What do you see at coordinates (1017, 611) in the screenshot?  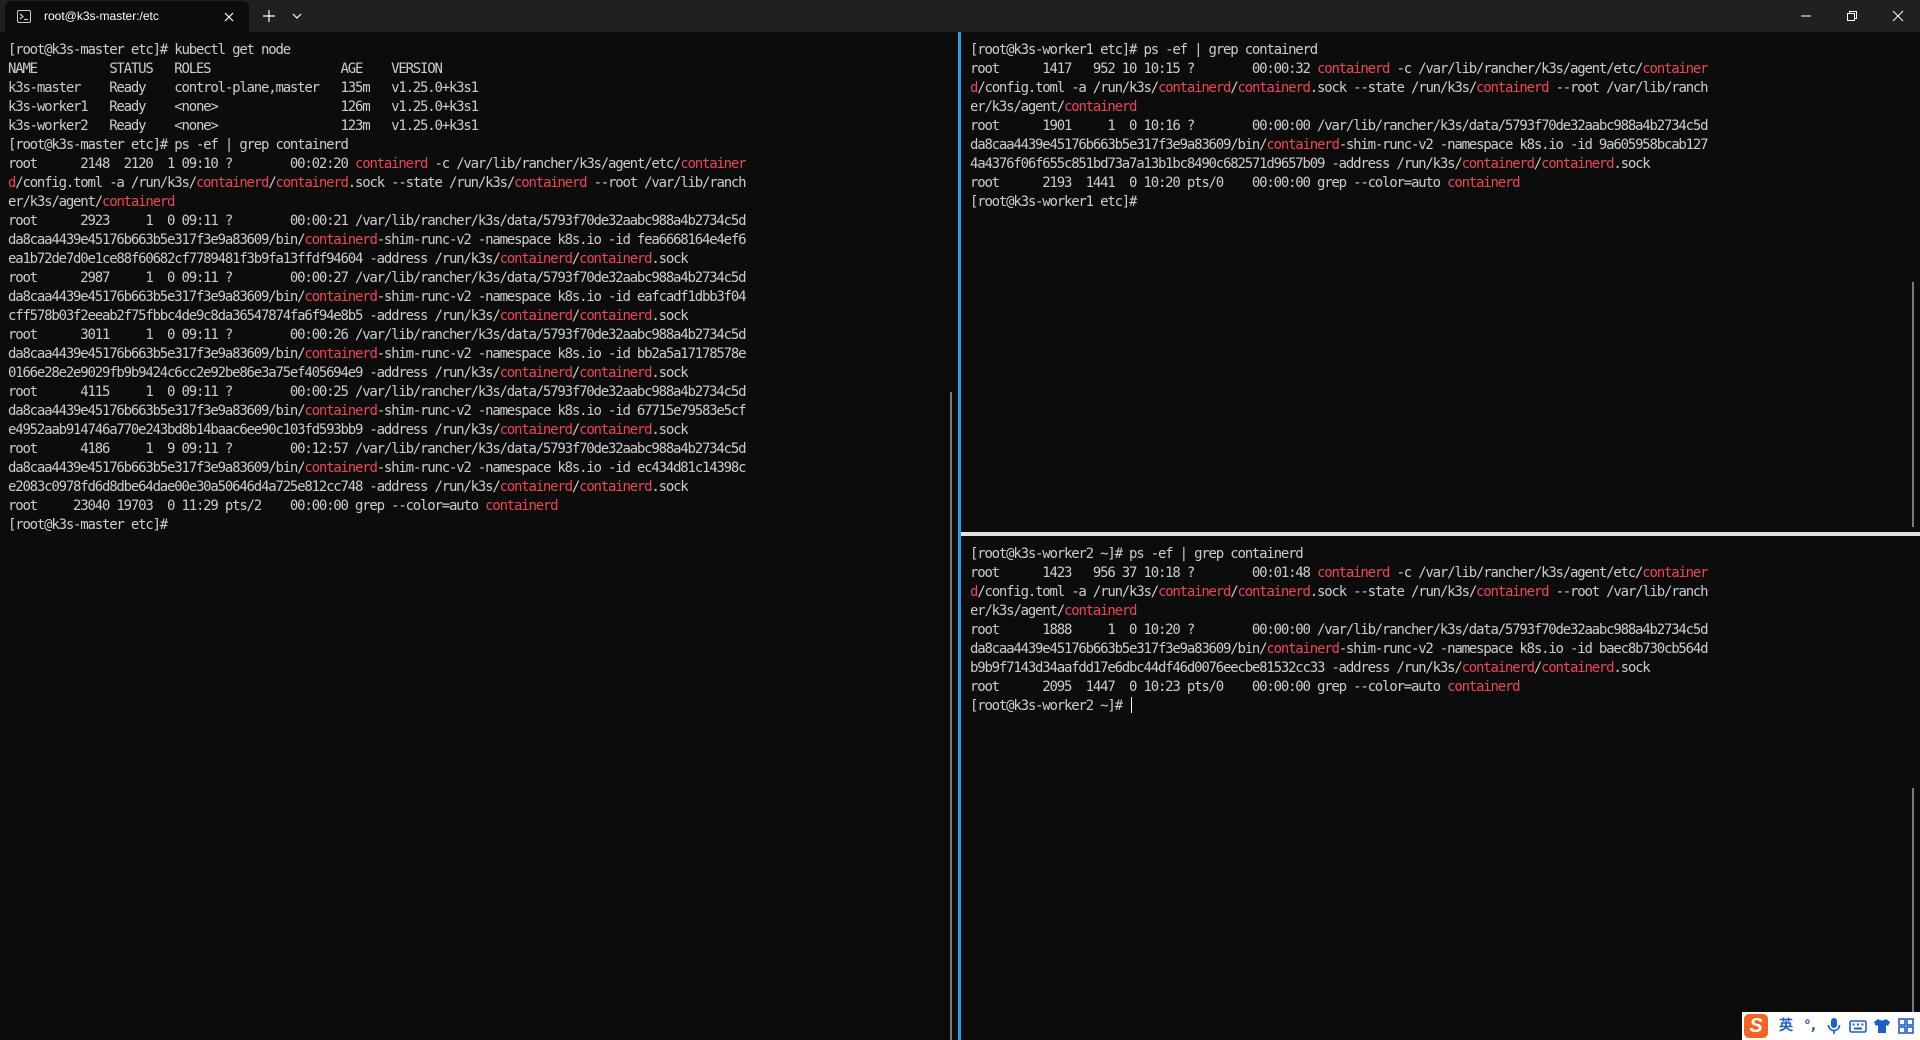 I see `terminal-text: er/k3s/agent/` at bounding box center [1017, 611].